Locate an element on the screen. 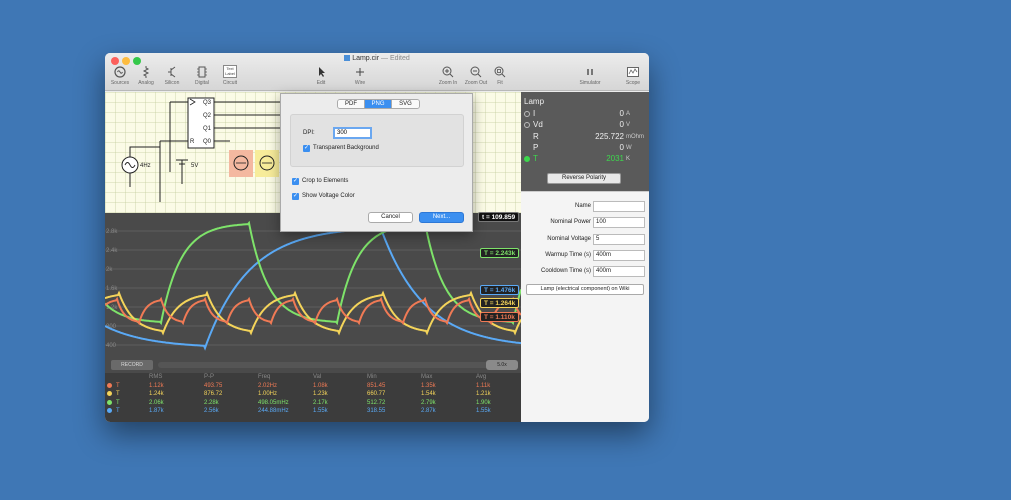  format-segmented-control: PDF PNG SVG is located at coordinates (378, 104).